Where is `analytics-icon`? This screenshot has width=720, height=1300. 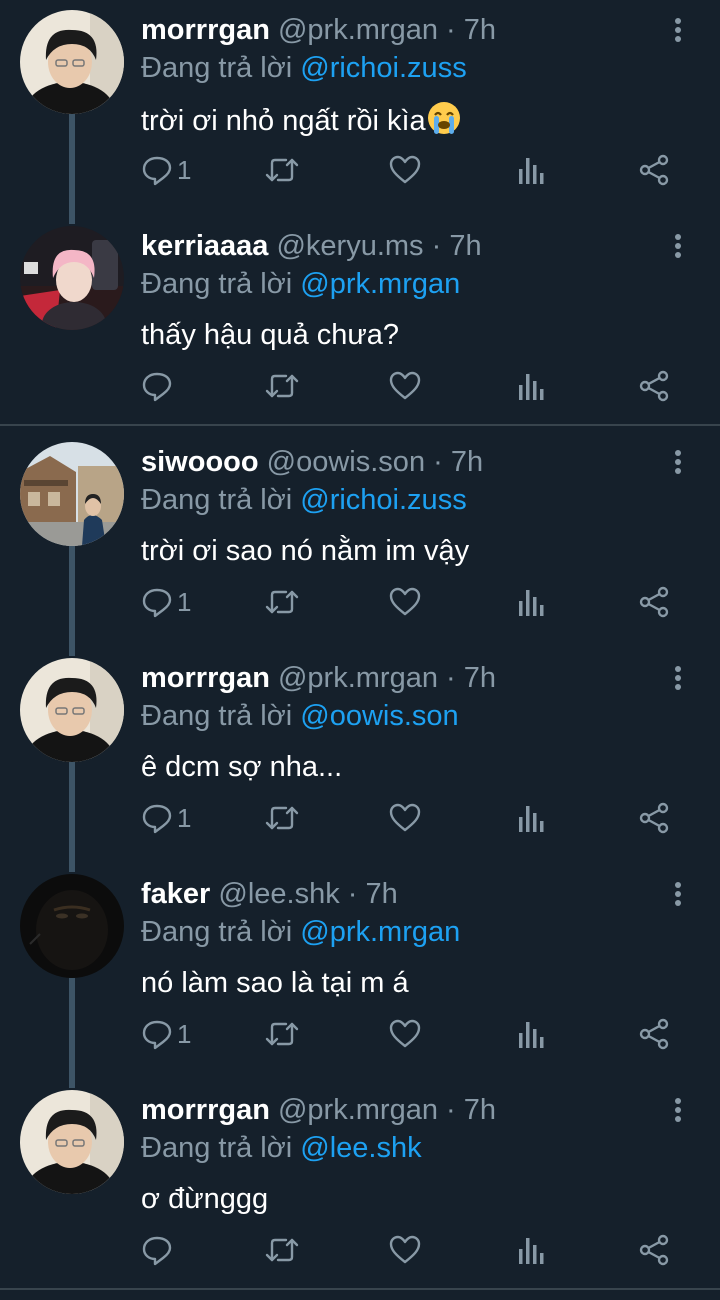 analytics-icon is located at coordinates (531, 1251).